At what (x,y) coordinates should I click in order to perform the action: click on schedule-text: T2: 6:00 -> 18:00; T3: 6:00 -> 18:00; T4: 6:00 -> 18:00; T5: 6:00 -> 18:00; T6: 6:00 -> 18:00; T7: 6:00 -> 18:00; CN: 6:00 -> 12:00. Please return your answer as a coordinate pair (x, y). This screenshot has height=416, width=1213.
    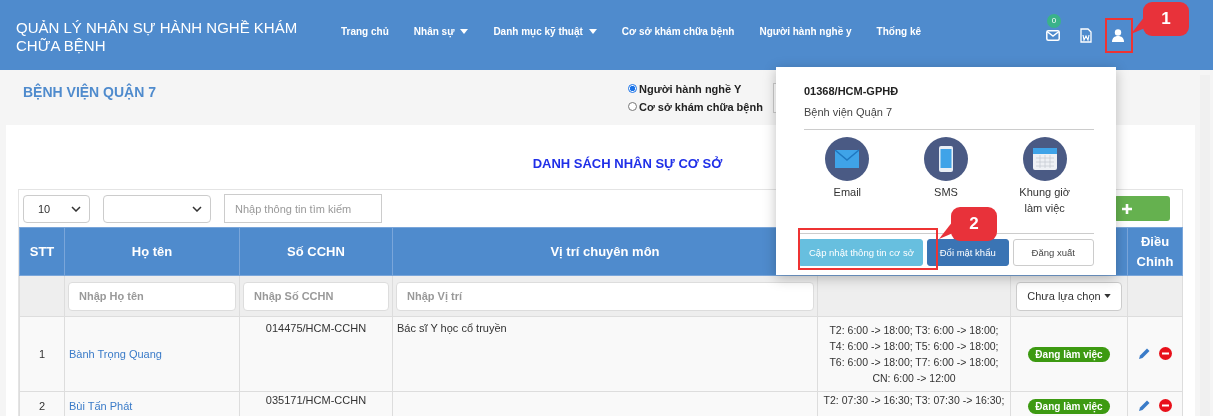
    Looking at the image, I should click on (914, 354).